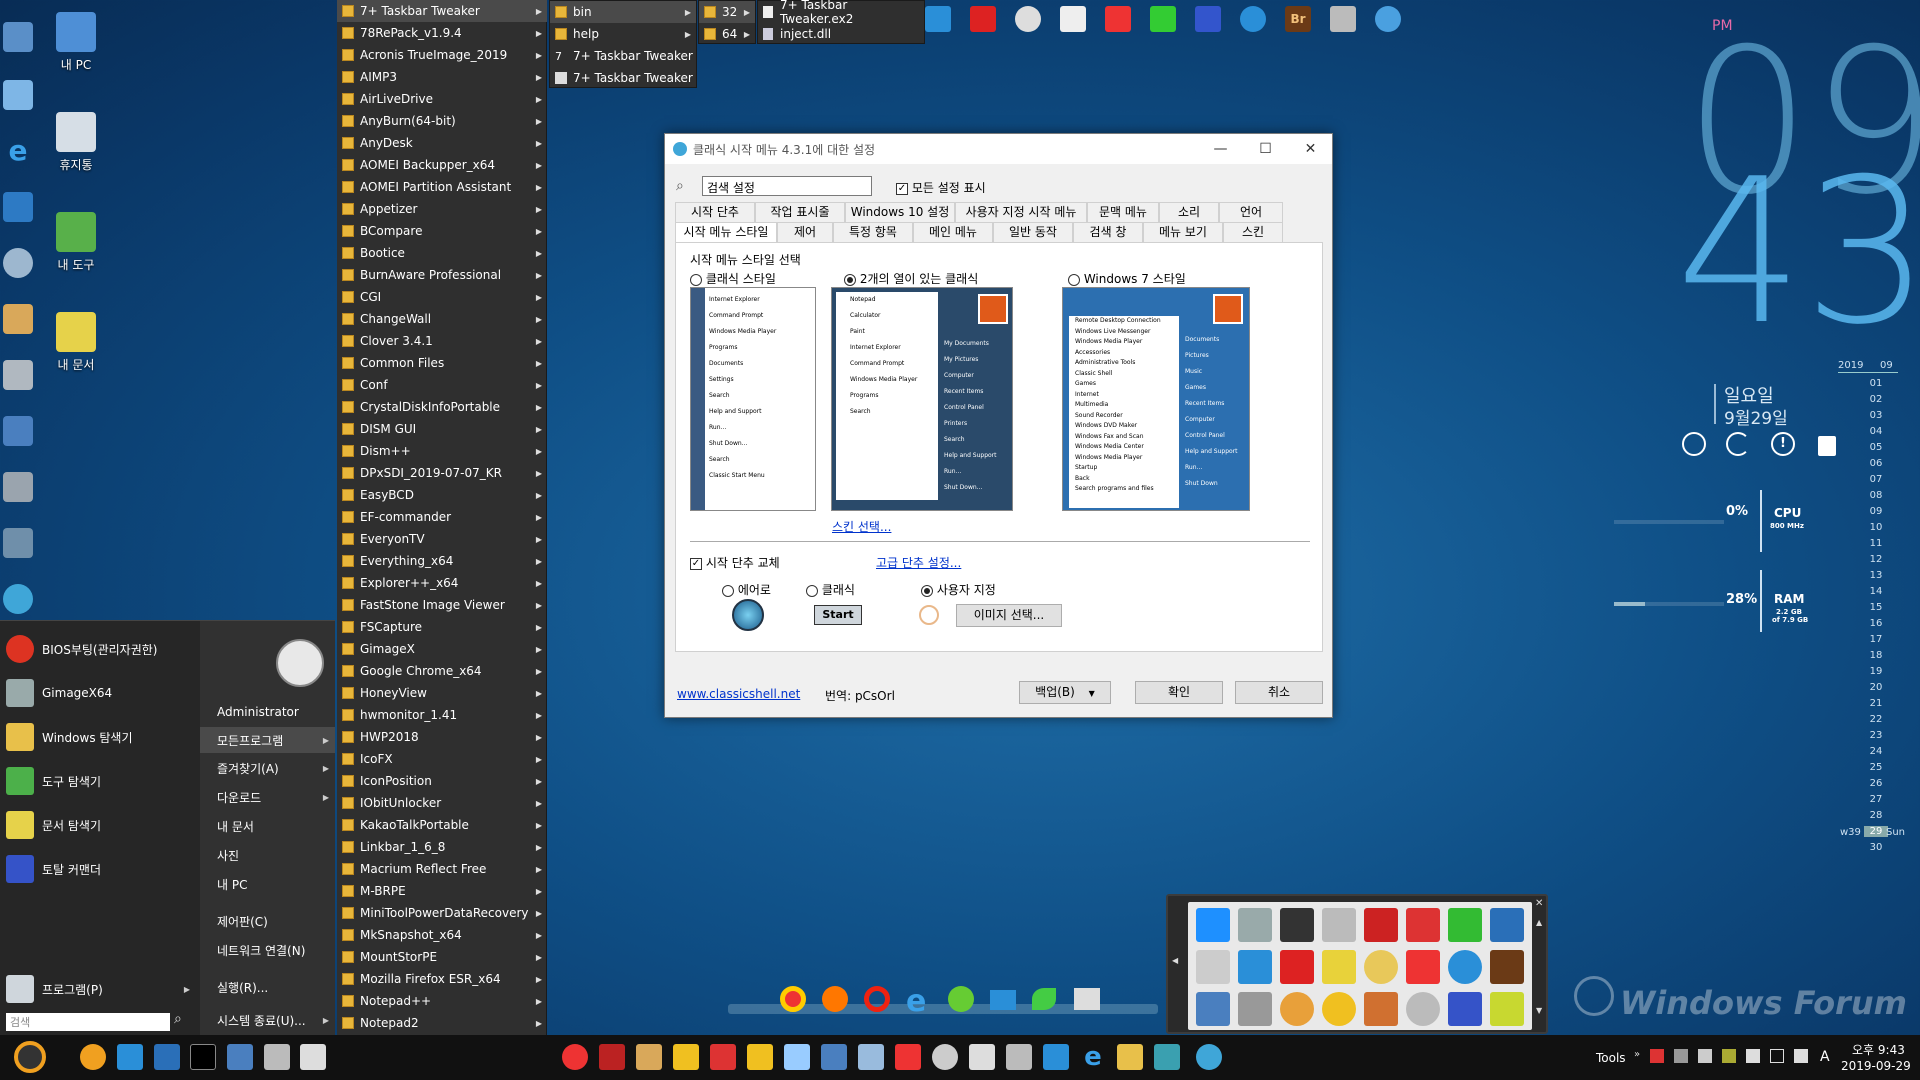 Image resolution: width=1920 pixels, height=1080 pixels. What do you see at coordinates (797, 1057) in the screenshot?
I see `file-icon` at bounding box center [797, 1057].